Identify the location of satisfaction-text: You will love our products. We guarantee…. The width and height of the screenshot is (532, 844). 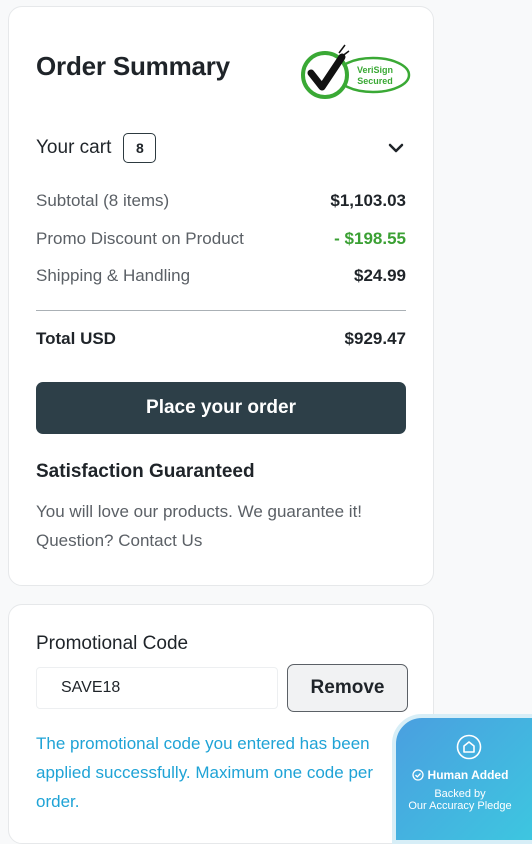
(226, 526).